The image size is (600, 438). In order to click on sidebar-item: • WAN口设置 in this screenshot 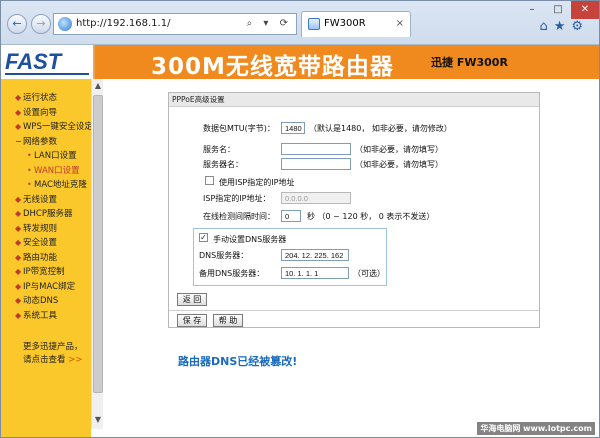, I will do `click(46, 171)`.